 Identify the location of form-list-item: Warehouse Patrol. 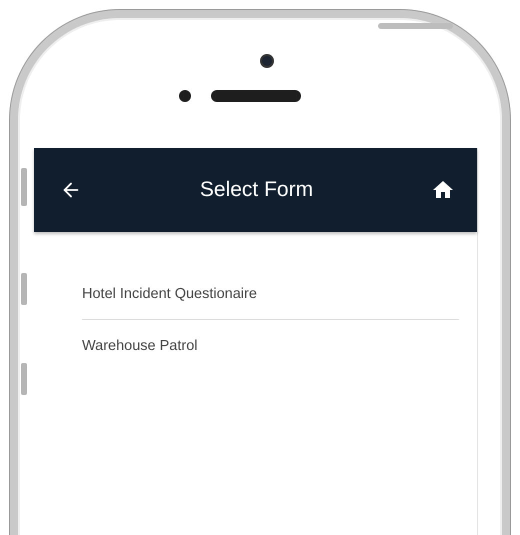
(270, 345).